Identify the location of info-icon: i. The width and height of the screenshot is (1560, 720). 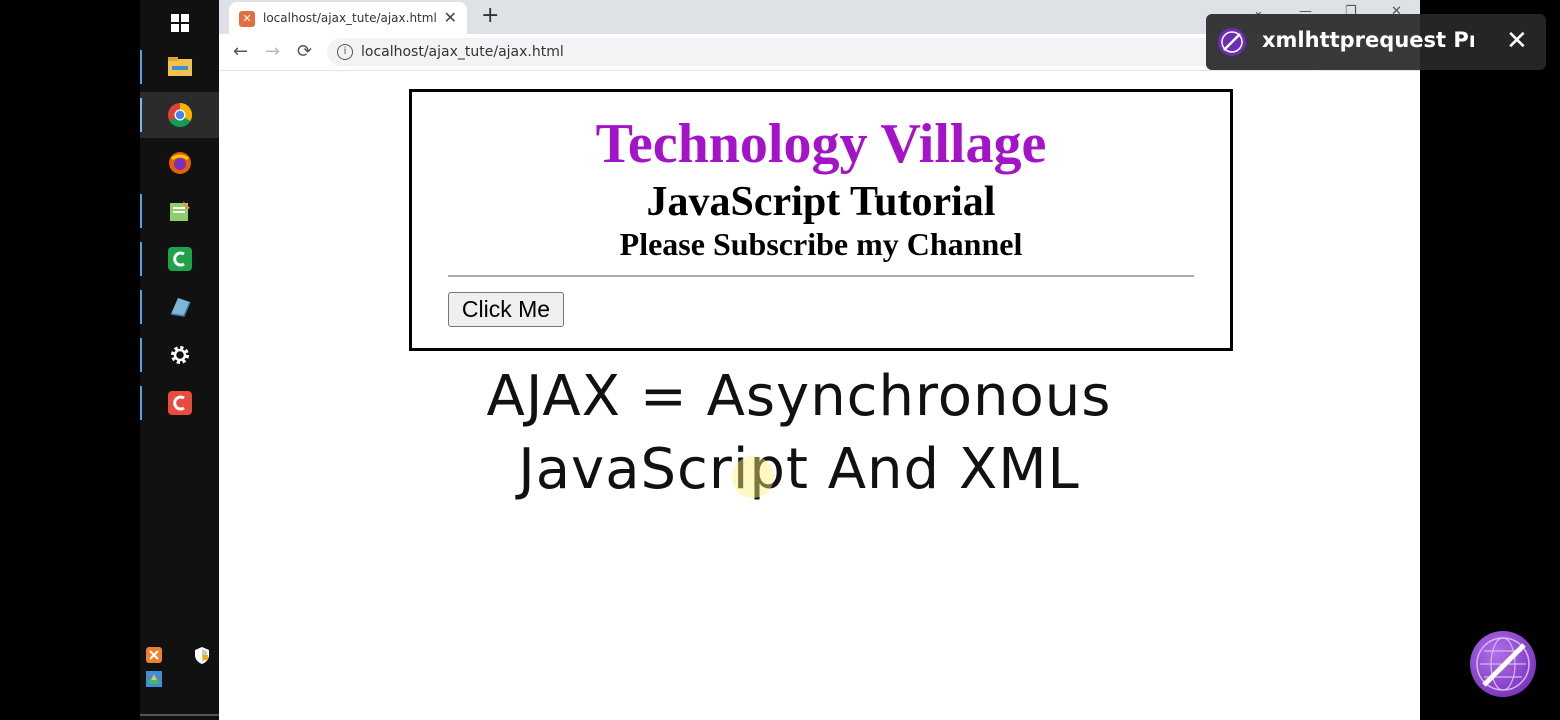
(345, 52).